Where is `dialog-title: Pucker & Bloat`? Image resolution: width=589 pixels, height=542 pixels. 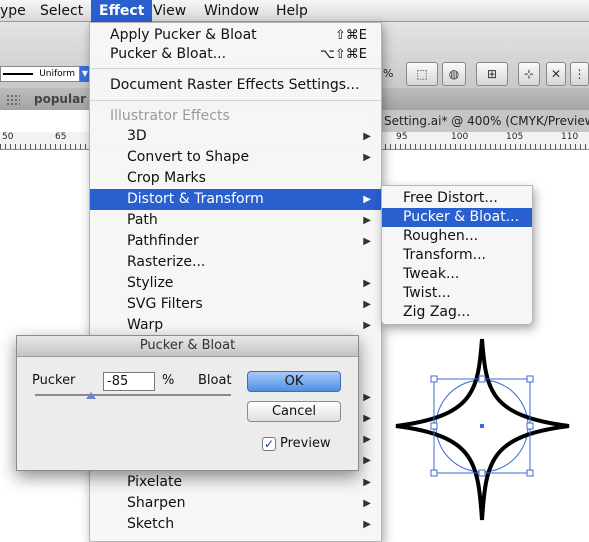 dialog-title: Pucker & Bloat is located at coordinates (187, 346).